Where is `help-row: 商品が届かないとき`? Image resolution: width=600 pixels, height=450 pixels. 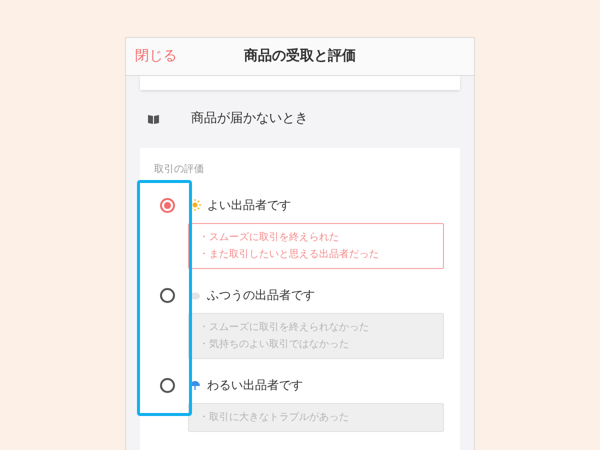
help-row: 商品が届かないとき is located at coordinates (300, 119).